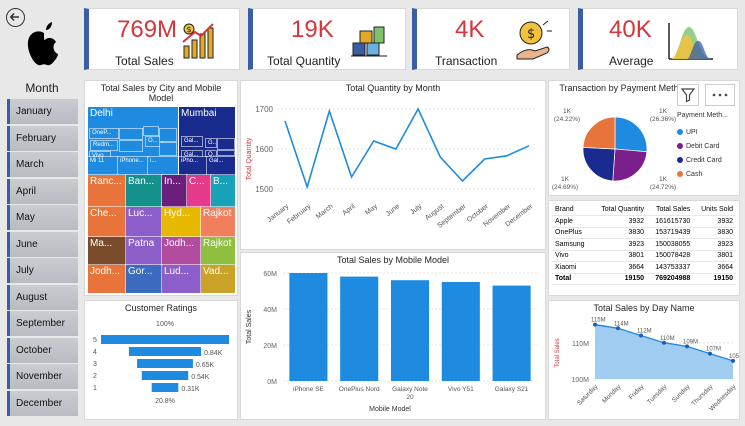 Image resolution: width=745 pixels, height=426 pixels. Describe the element at coordinates (42, 111) in the screenshot. I see `month-slicer-item-january: January` at that location.